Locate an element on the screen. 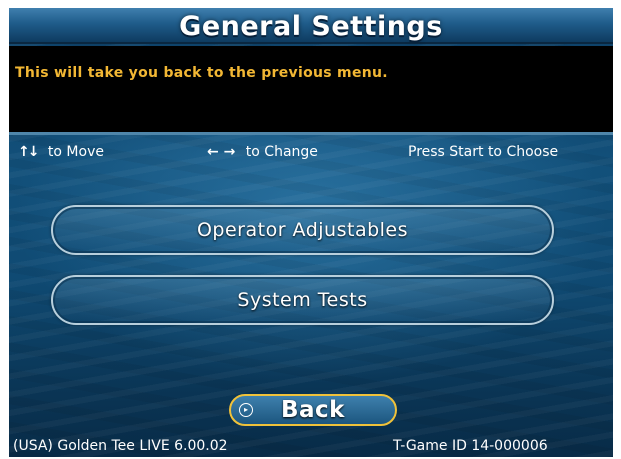 The width and height of the screenshot is (621, 459). page-title: General Settings is located at coordinates (311, 26).